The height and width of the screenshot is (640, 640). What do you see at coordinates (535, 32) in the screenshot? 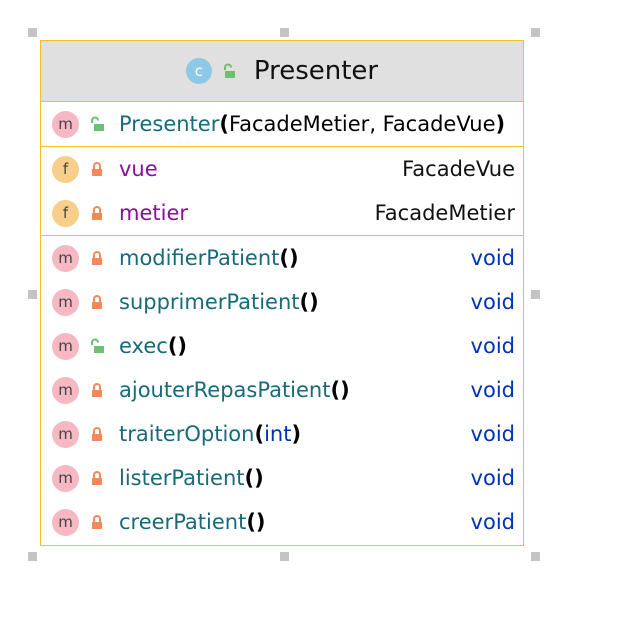
I see `resize-handle-top-right` at bounding box center [535, 32].